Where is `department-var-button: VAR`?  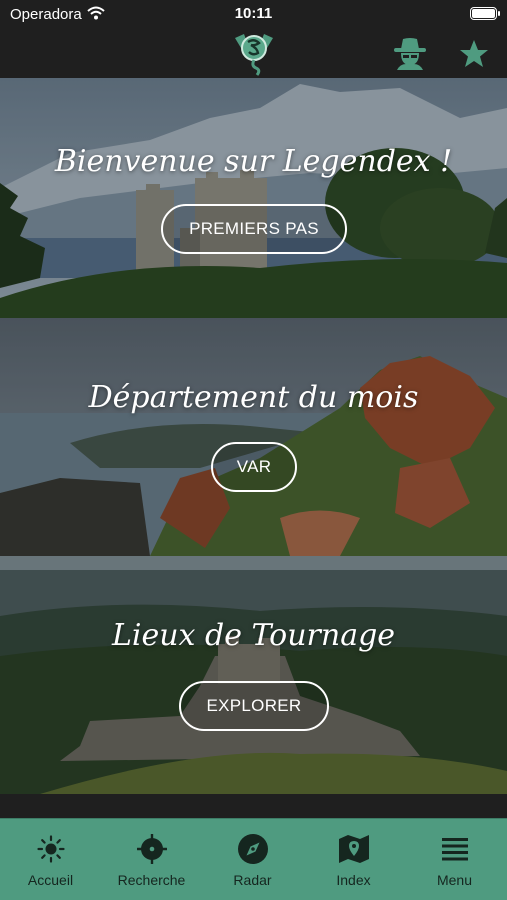 department-var-button: VAR is located at coordinates (254, 467).